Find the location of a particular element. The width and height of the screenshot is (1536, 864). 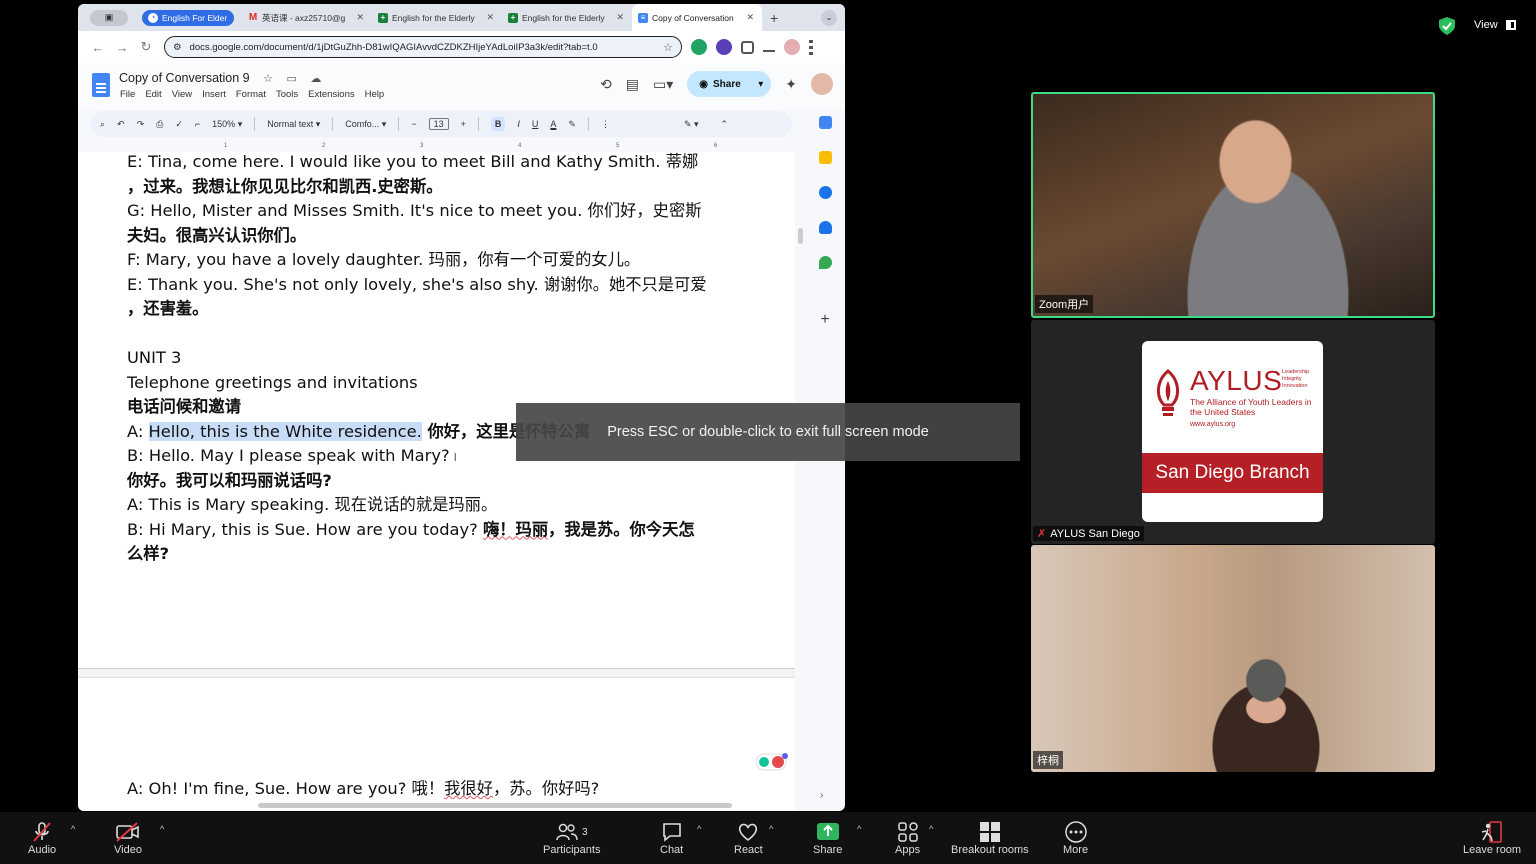

breakout-rooms-button: Breakout rooms is located at coordinates (990, 838).